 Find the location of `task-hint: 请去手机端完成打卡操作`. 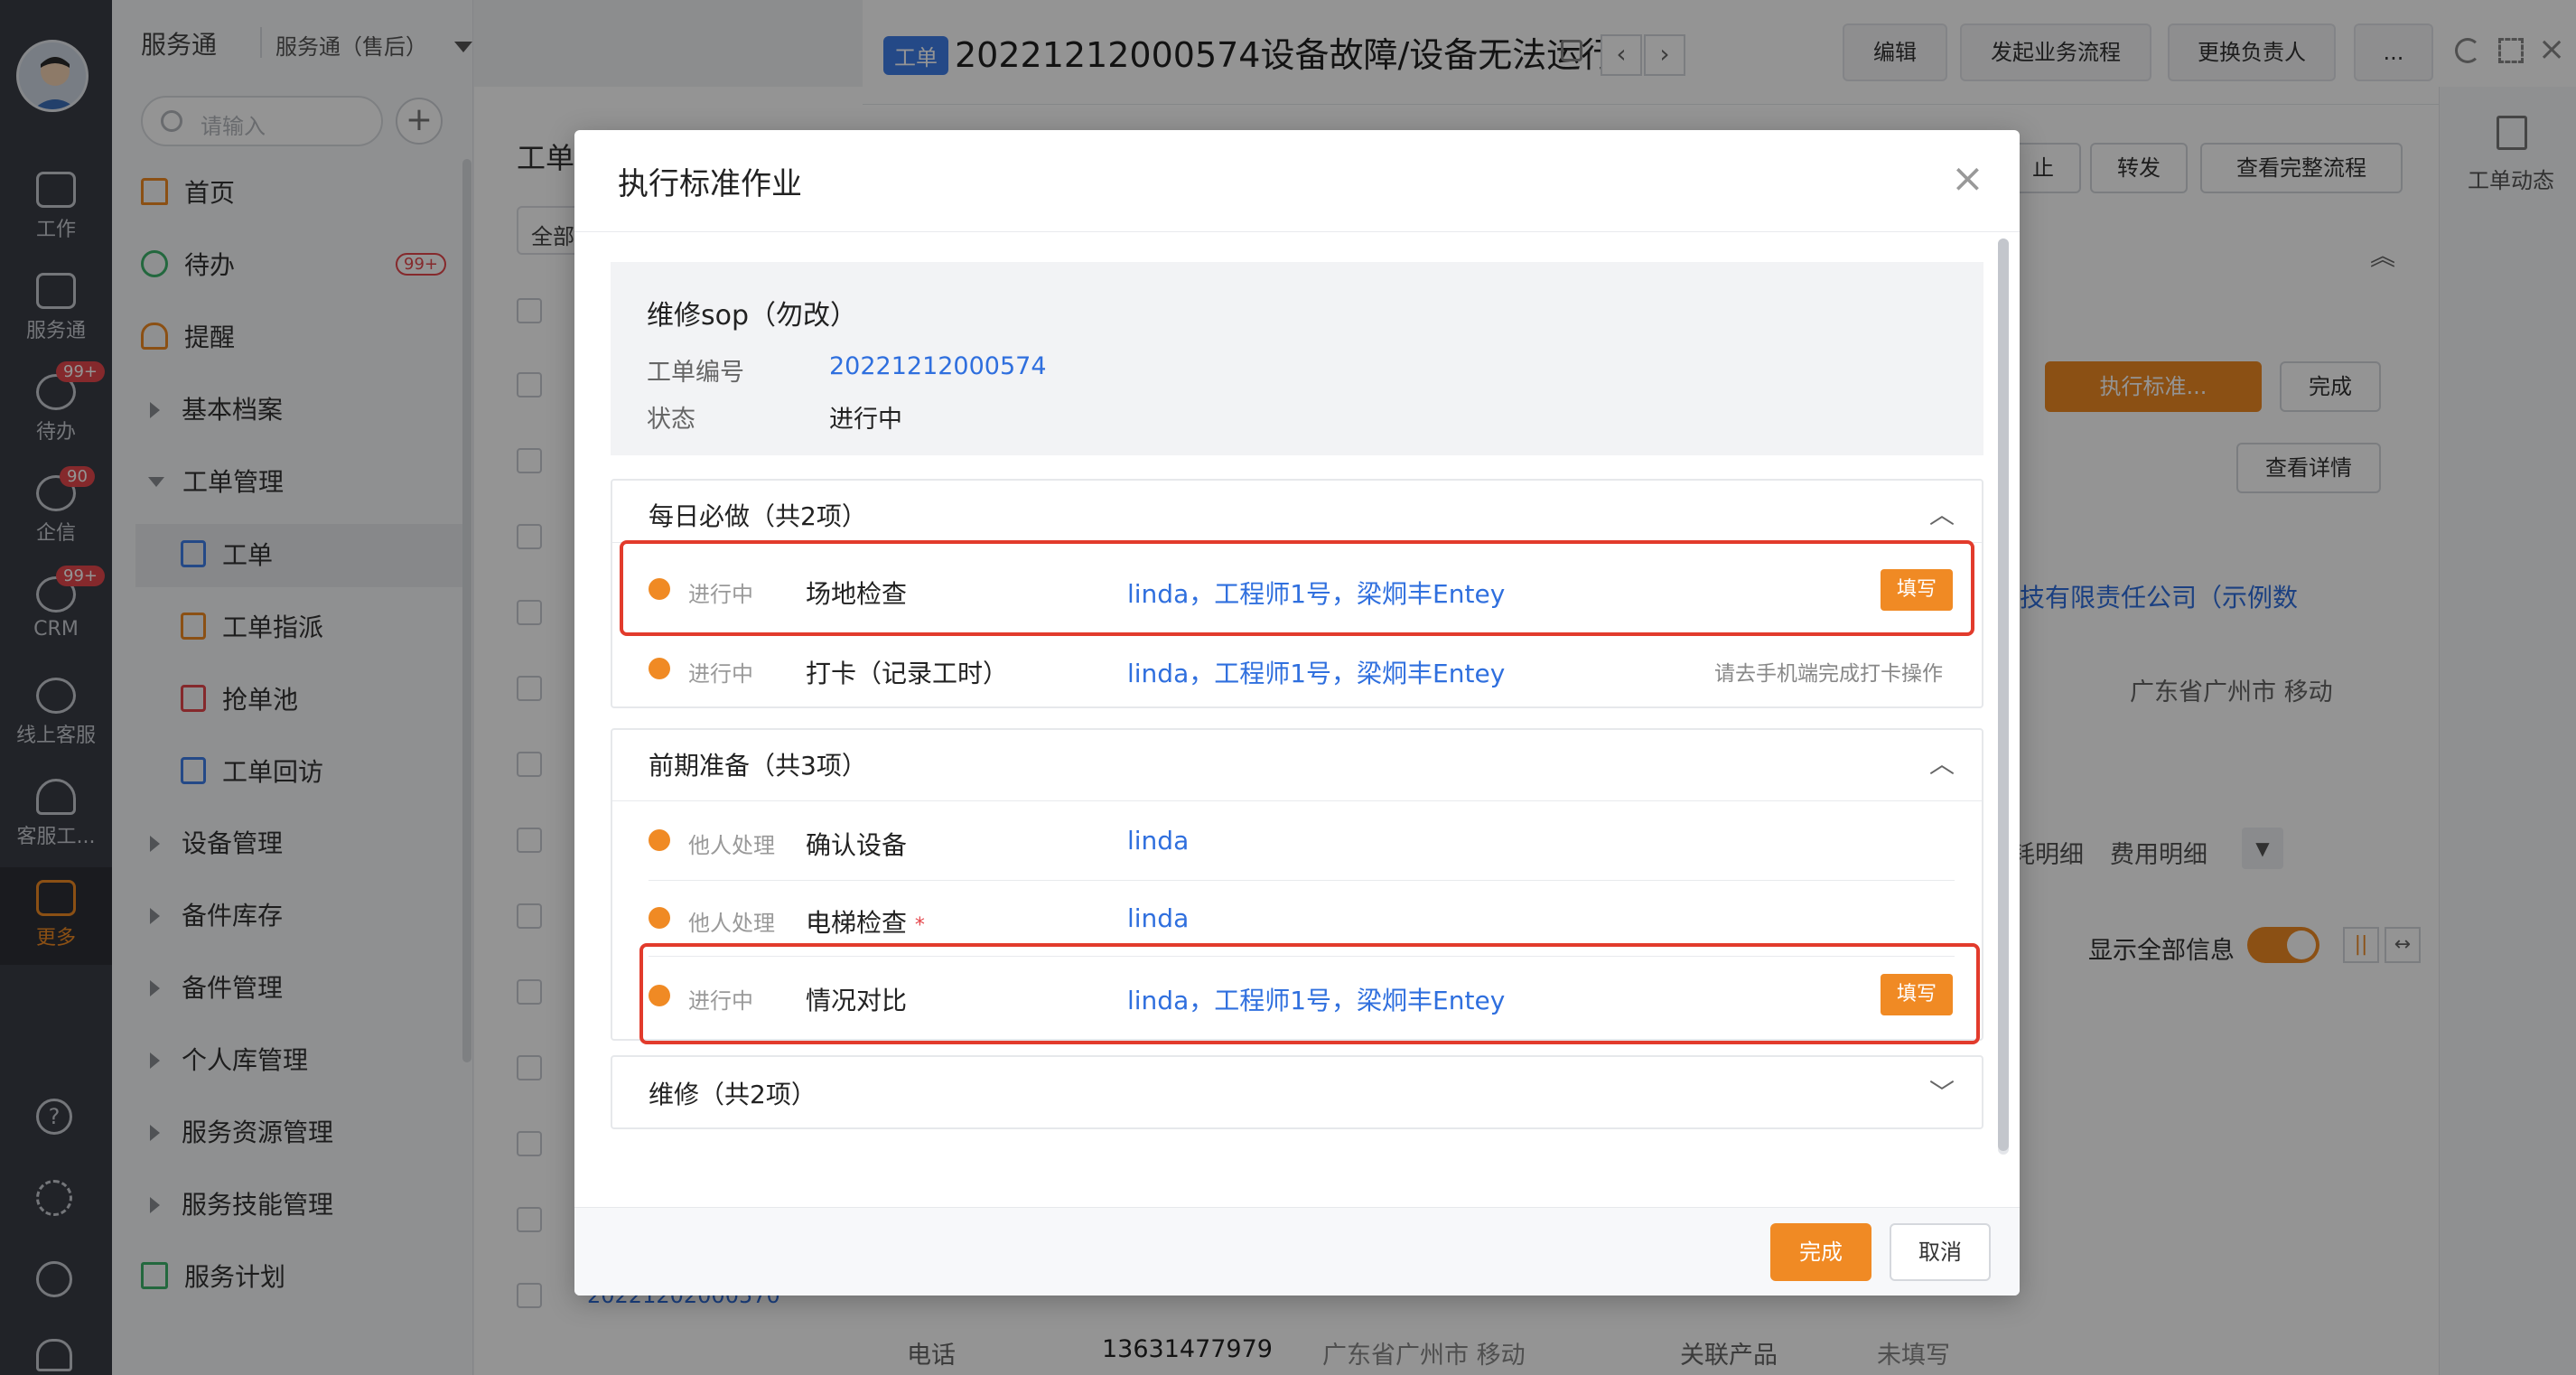

task-hint: 请去手机端完成打卡操作 is located at coordinates (1828, 674).